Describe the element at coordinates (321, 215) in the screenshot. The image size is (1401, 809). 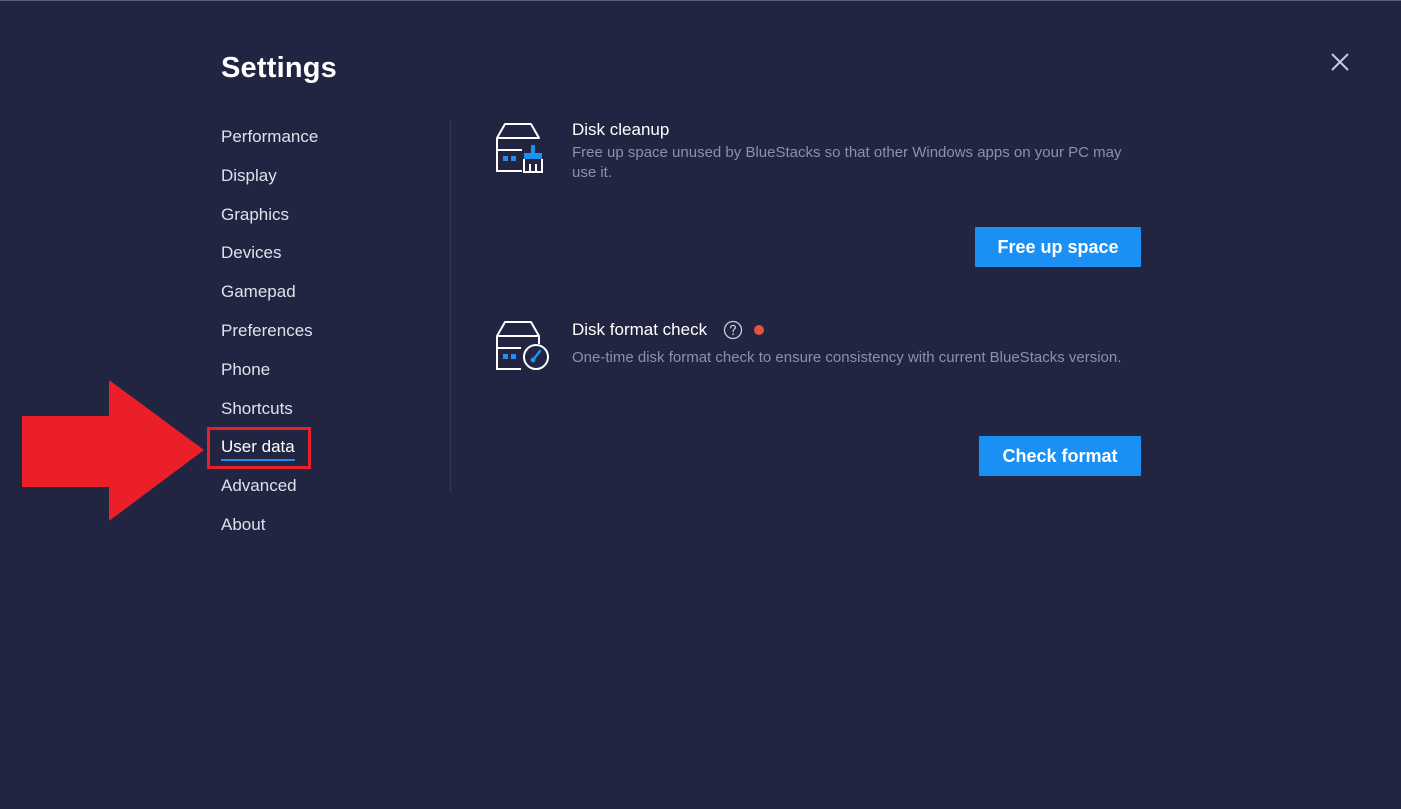
I see `sidebar-item-graphics: Graphics` at that location.